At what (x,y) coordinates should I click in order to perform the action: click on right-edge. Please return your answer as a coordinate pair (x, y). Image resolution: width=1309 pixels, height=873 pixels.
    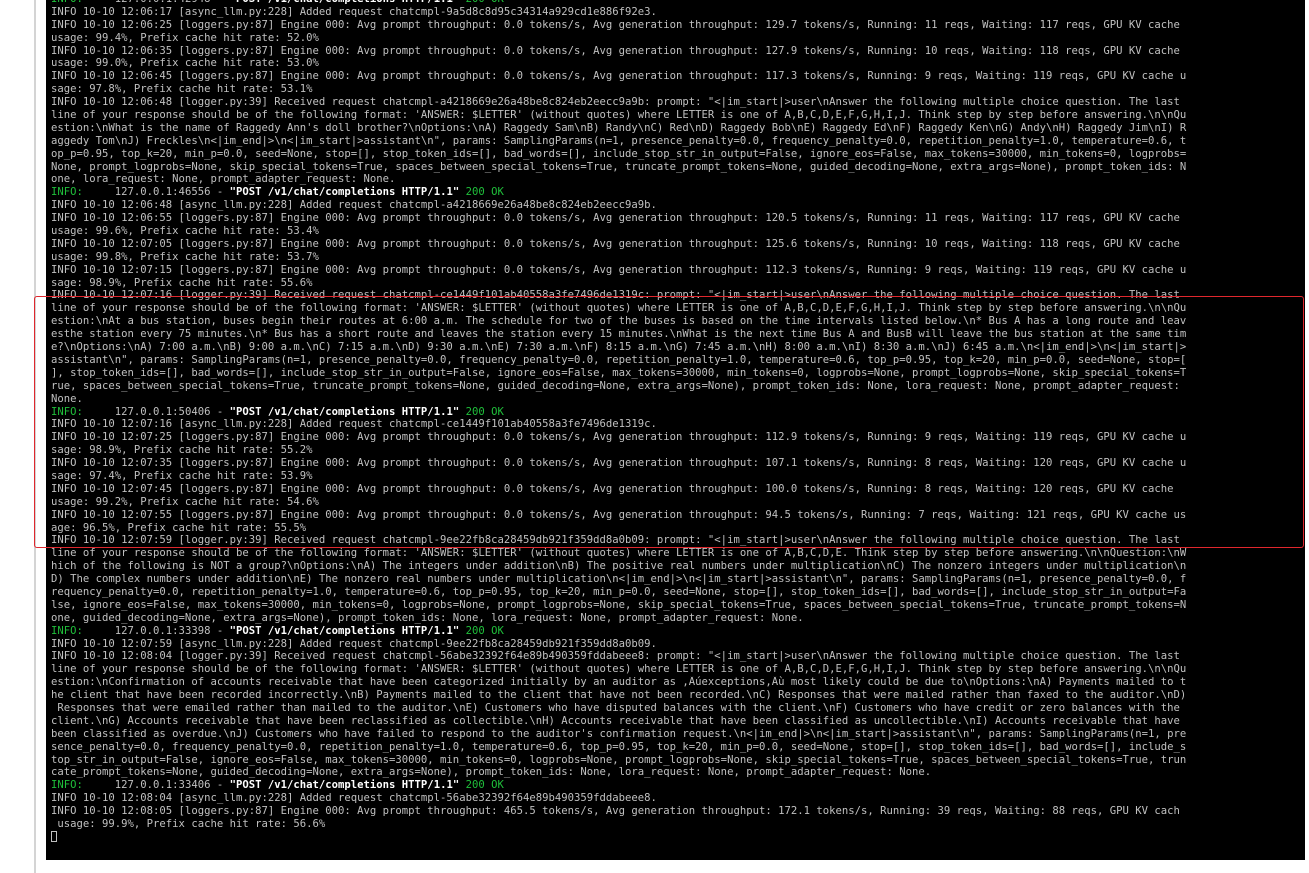
    Looking at the image, I should click on (1307, 436).